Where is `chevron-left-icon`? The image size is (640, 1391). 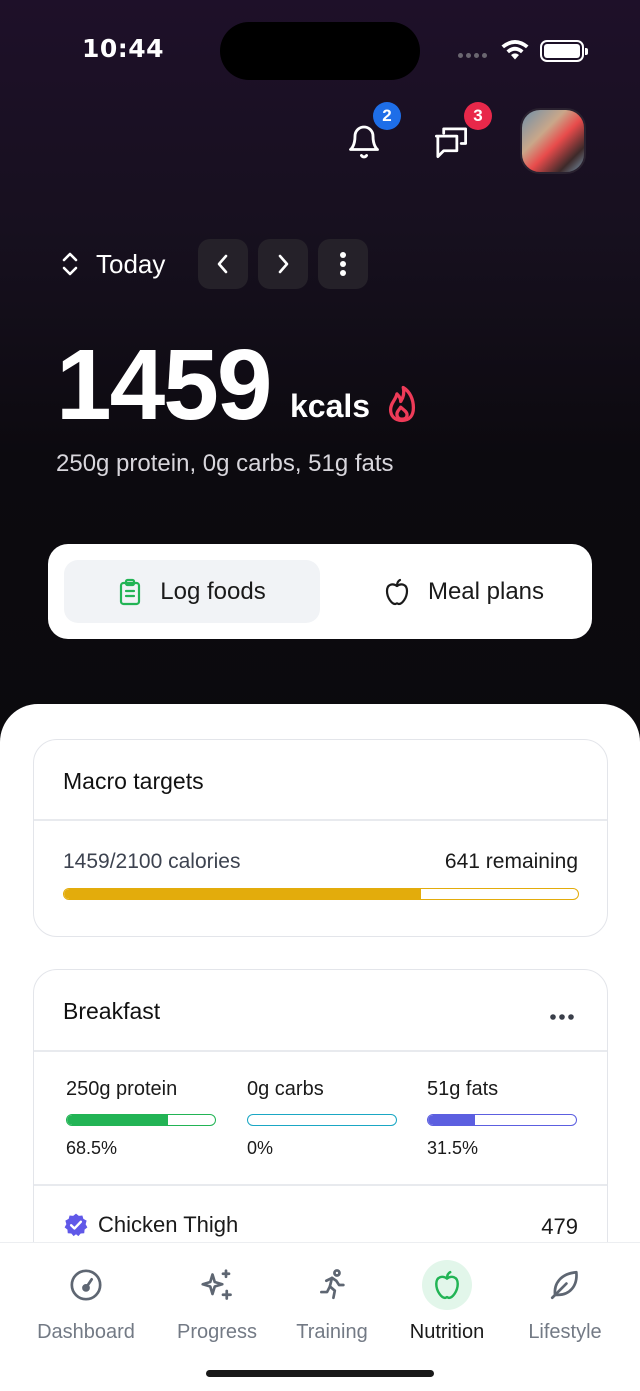
chevron-left-icon is located at coordinates (222, 264).